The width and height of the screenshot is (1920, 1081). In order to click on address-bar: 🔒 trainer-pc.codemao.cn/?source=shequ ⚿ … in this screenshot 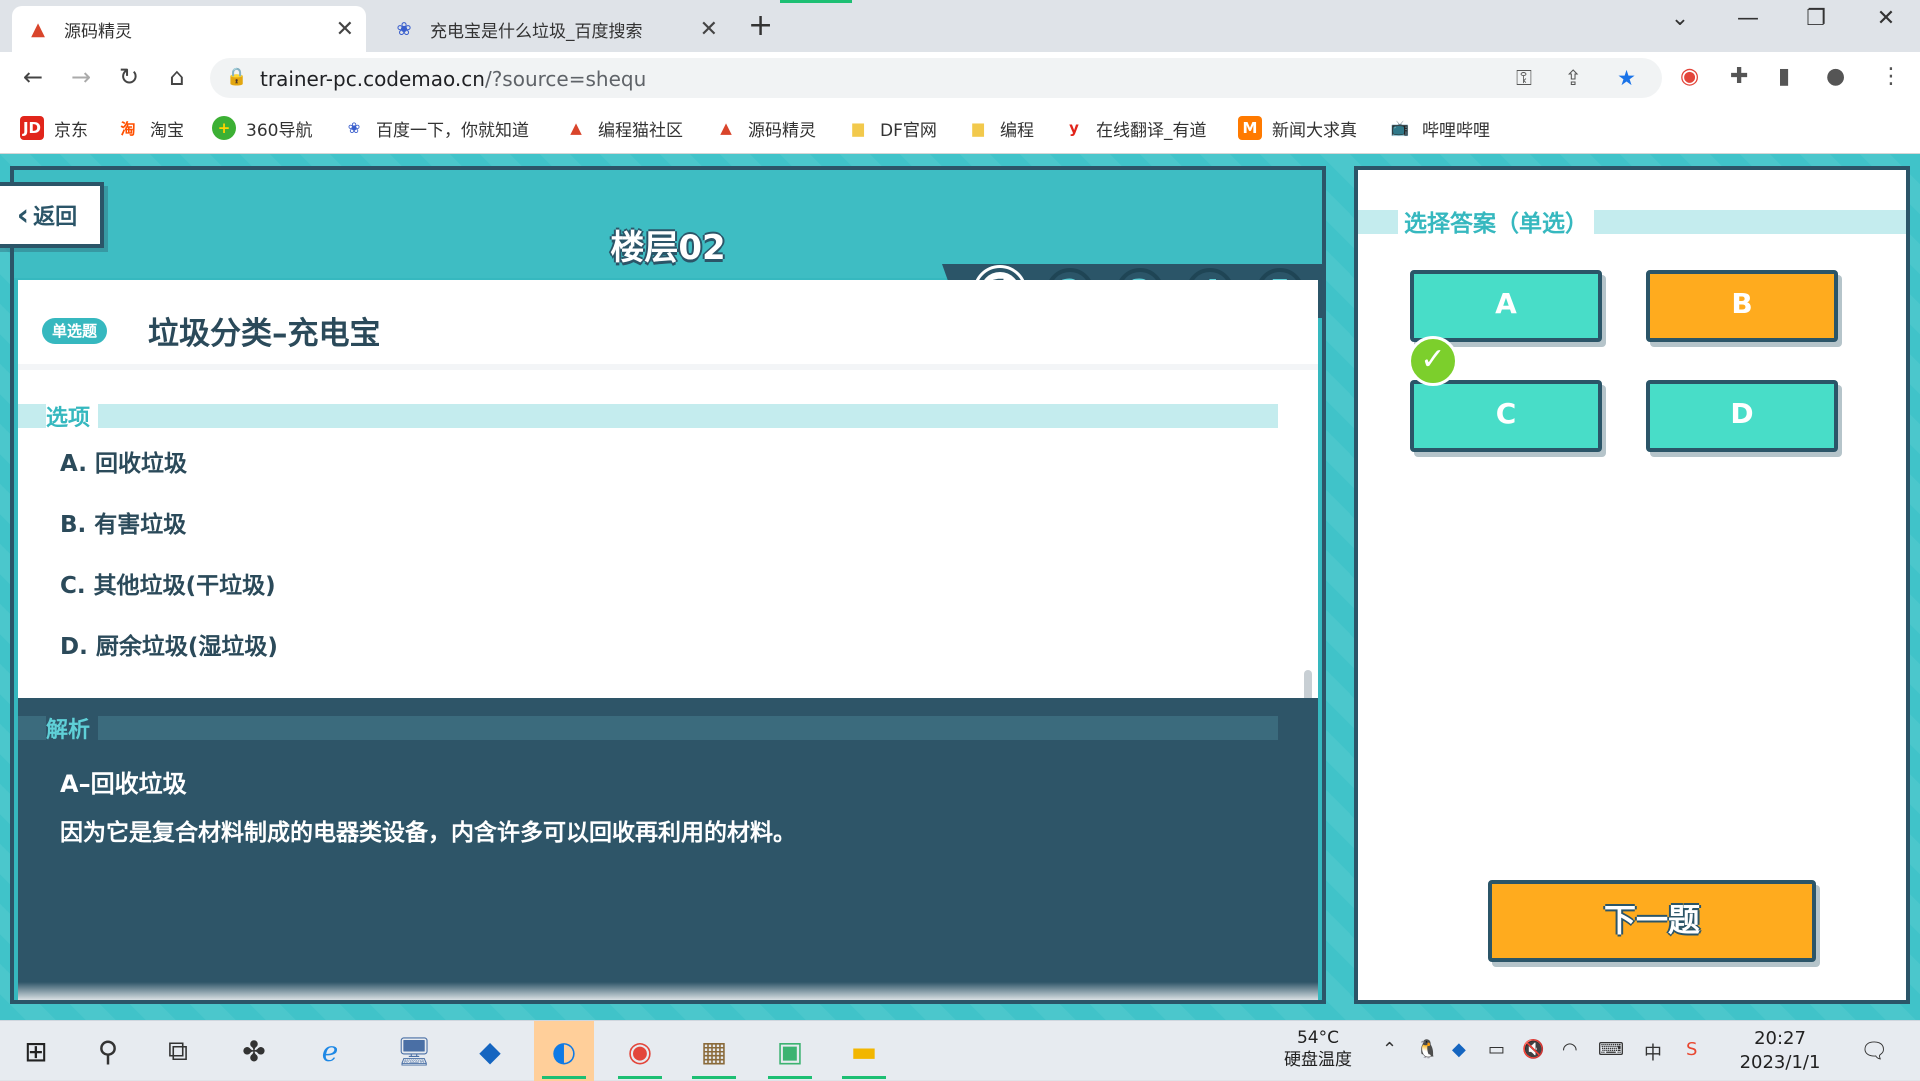, I will do `click(936, 78)`.